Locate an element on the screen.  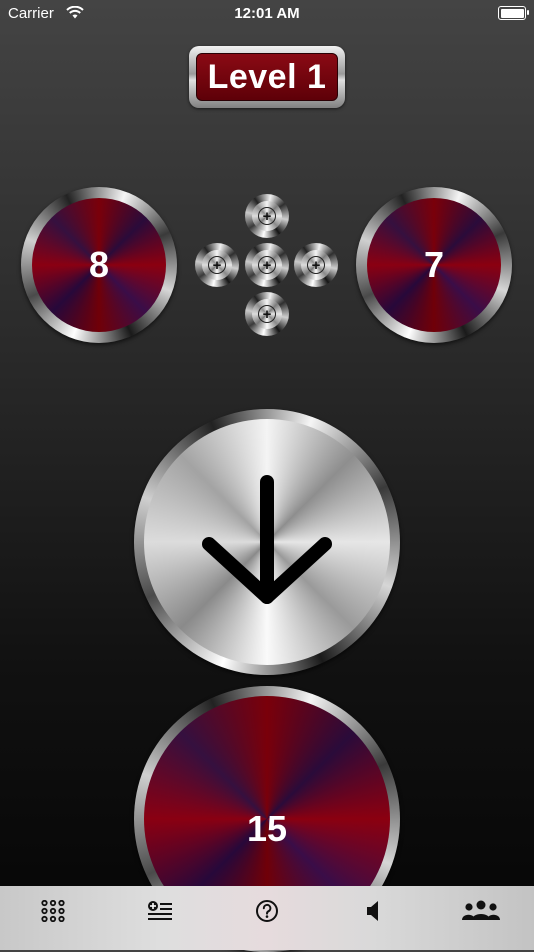
right-counter-button: 7 is located at coordinates (434, 265).